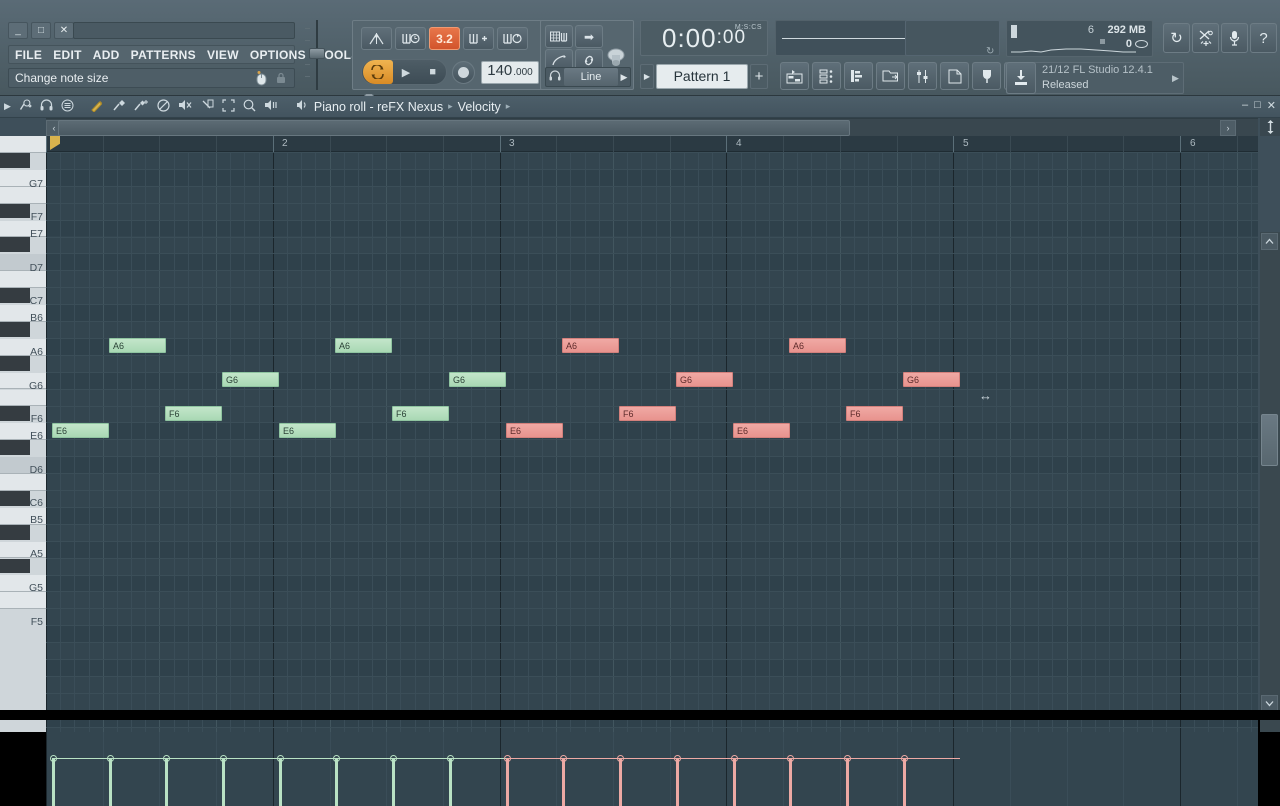 The height and width of the screenshot is (806, 1280). What do you see at coordinates (15, 532) in the screenshot?
I see `piano-key-Gs5` at bounding box center [15, 532].